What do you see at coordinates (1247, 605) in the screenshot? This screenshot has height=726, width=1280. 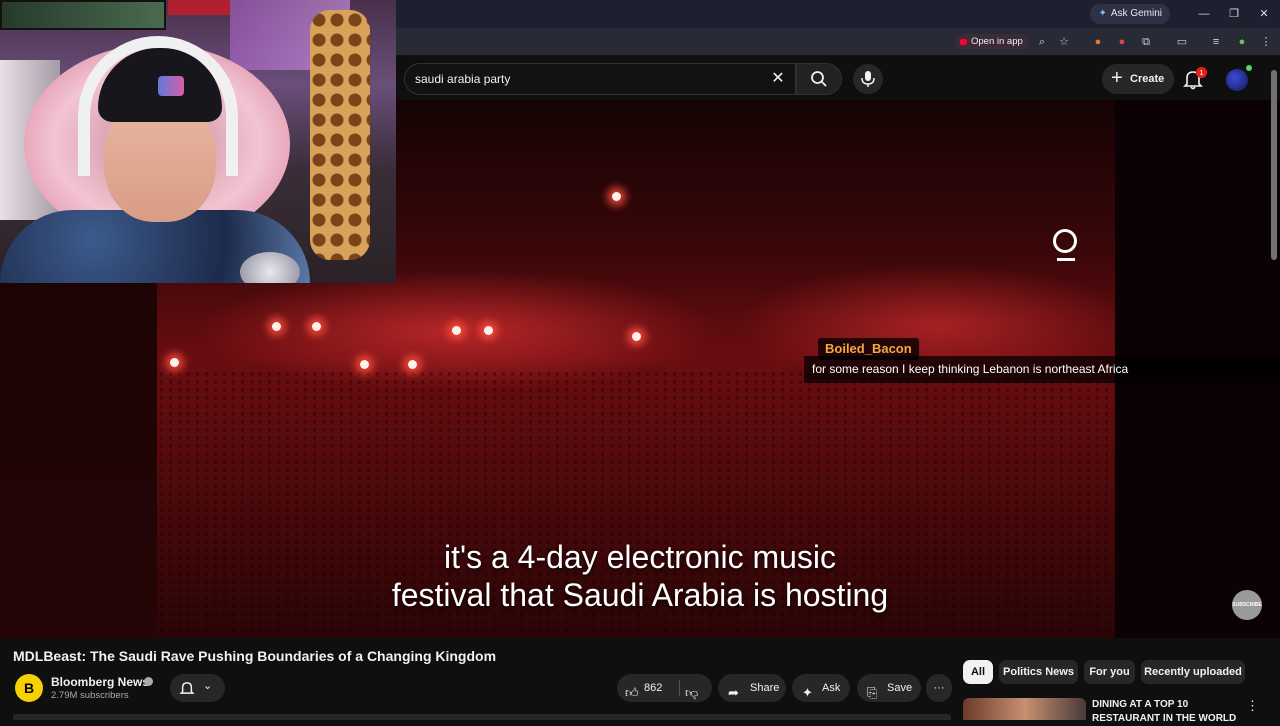 I see `subscribe-watermark: SUBSCRIBE` at bounding box center [1247, 605].